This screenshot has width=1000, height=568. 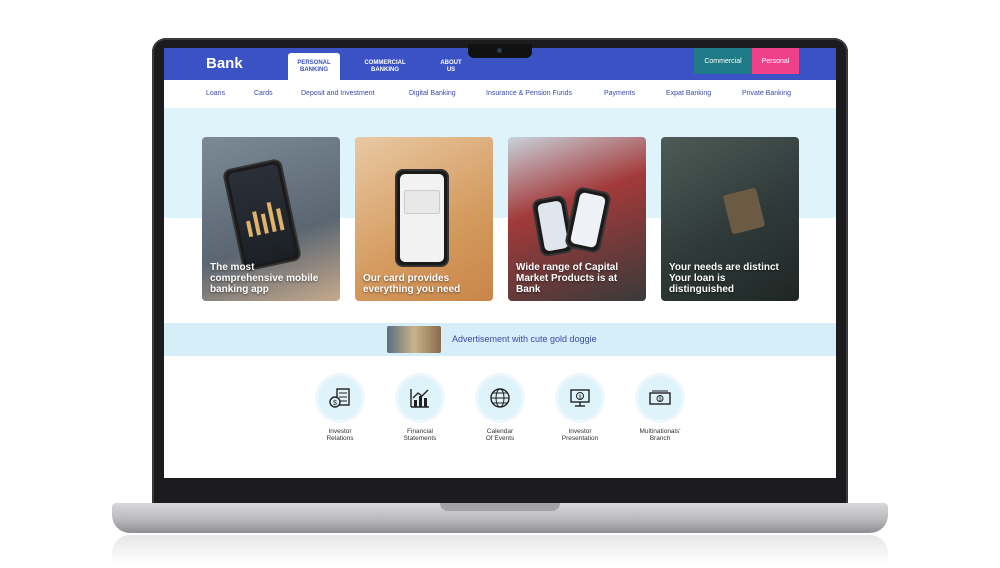 I want to click on commercial-button: Commercial, so click(x=723, y=61).